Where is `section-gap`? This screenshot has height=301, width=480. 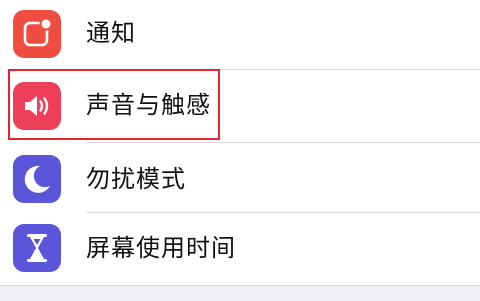
section-gap is located at coordinates (240, 293).